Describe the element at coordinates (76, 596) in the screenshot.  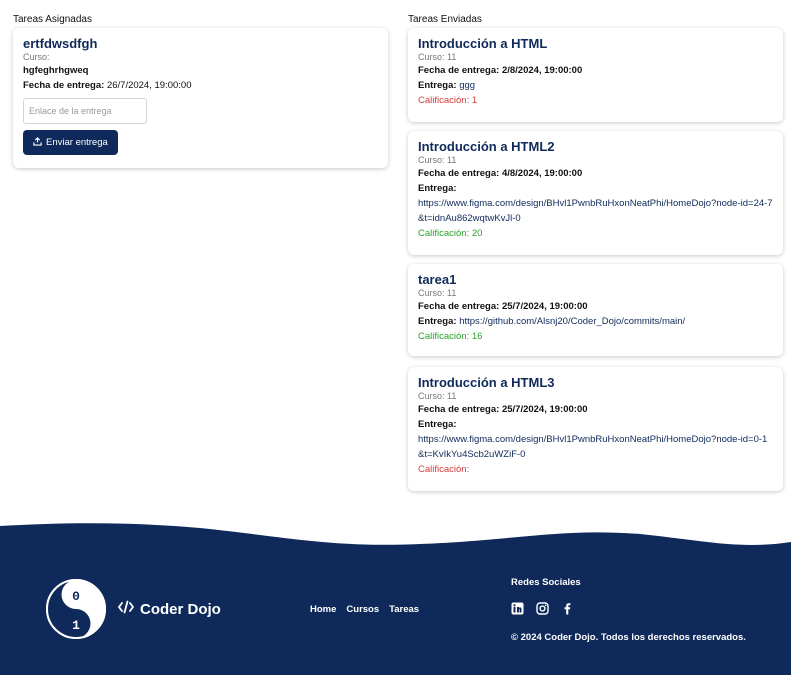
I see `svg-text: 0` at that location.